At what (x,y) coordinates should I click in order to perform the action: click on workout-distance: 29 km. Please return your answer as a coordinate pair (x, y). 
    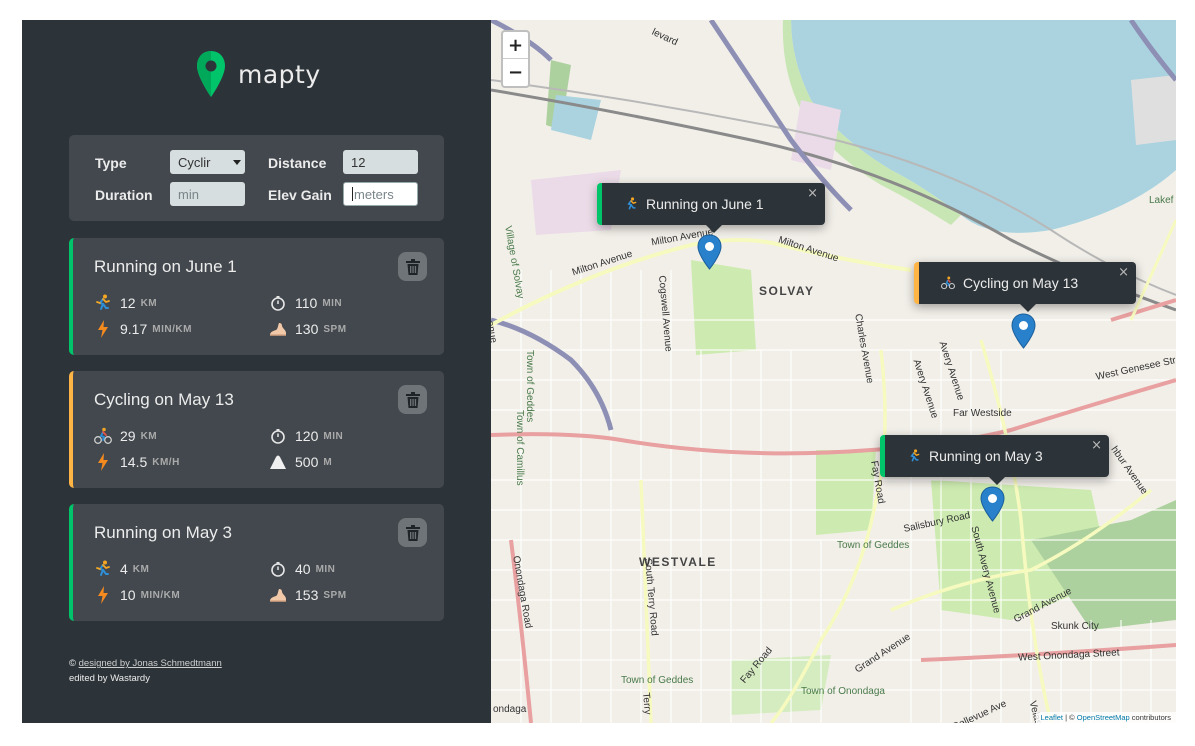
    Looking at the image, I should click on (125, 436).